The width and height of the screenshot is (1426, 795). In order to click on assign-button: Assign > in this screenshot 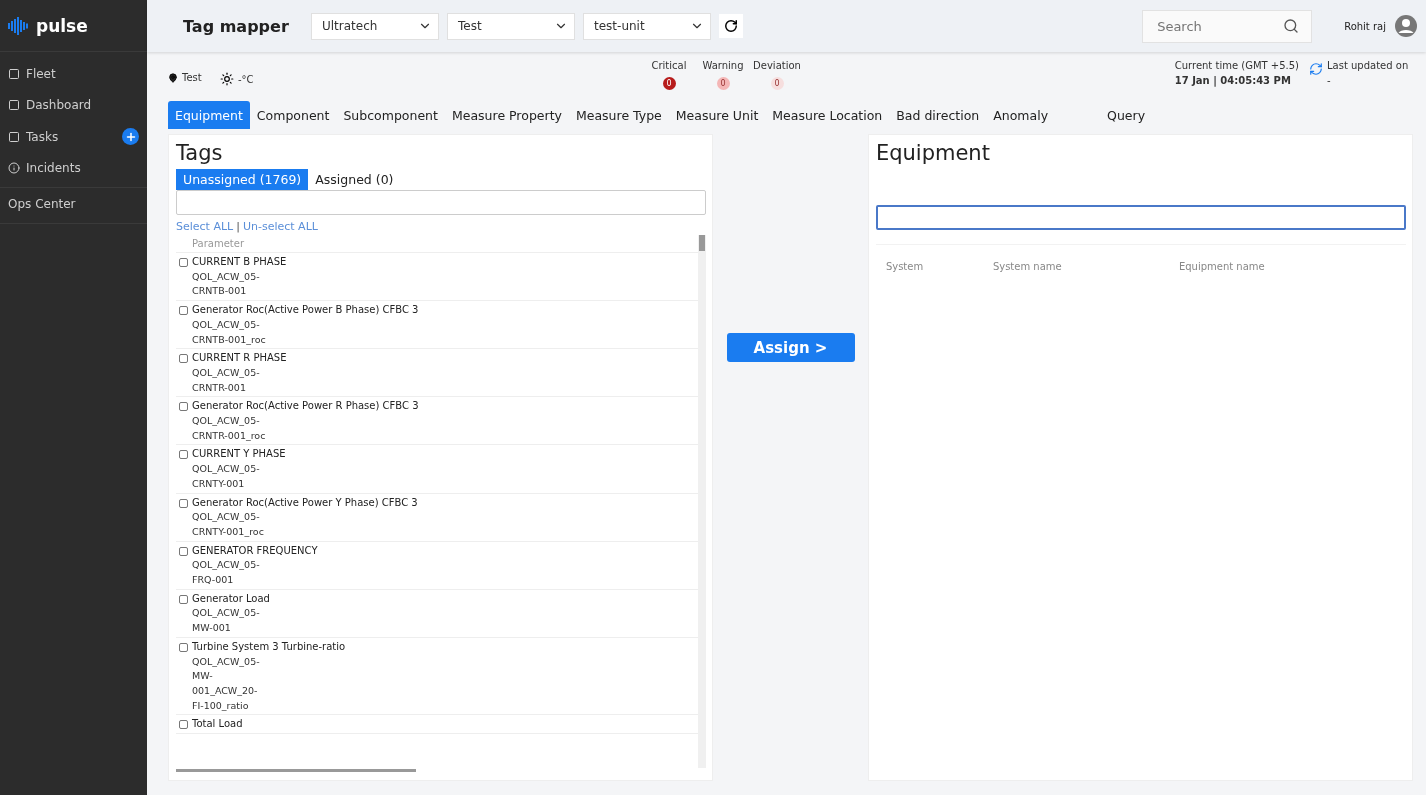, I will do `click(790, 347)`.